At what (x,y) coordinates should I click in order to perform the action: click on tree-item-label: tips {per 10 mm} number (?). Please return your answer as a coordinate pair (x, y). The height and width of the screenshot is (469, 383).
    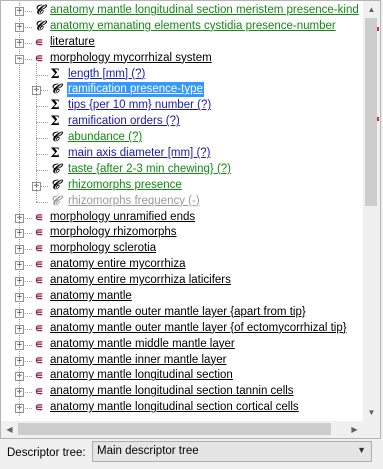
    Looking at the image, I should click on (139, 105).